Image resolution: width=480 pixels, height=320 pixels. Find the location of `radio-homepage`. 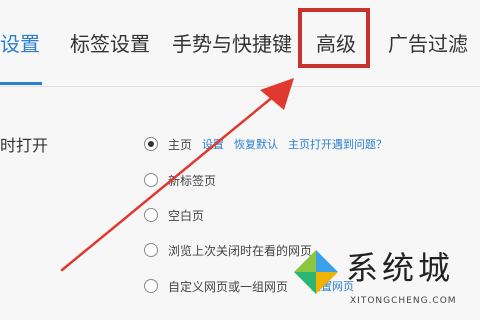

radio-homepage is located at coordinates (151, 144).